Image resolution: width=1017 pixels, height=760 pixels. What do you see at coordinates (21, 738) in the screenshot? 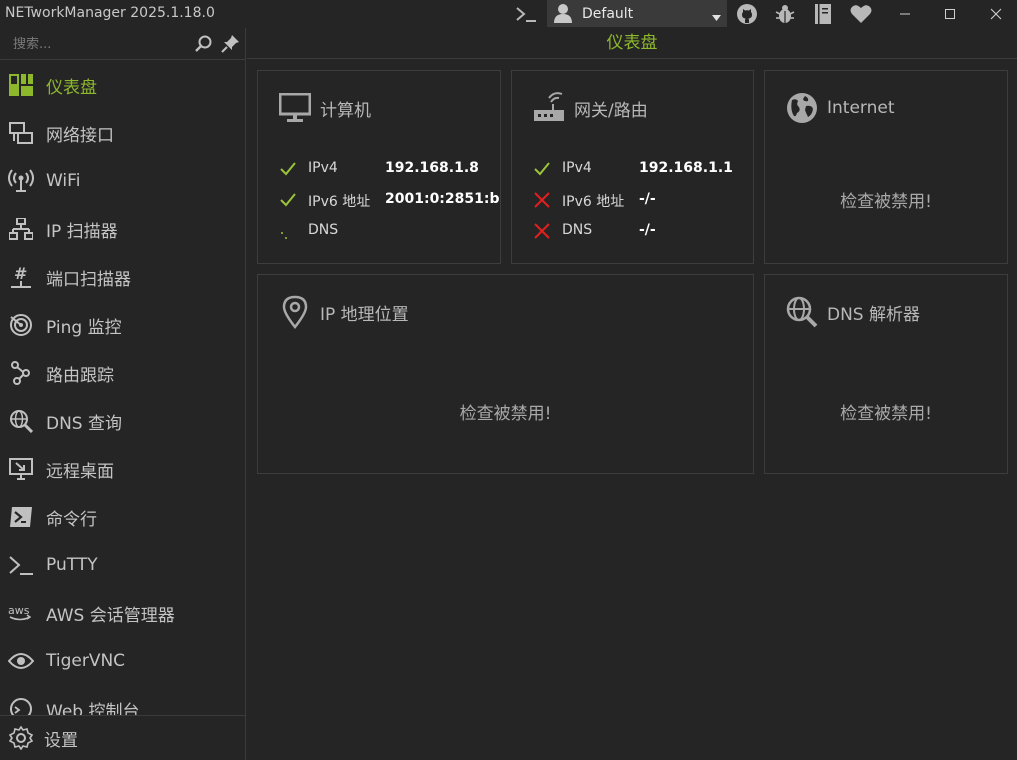
I see `gear-icon` at bounding box center [21, 738].